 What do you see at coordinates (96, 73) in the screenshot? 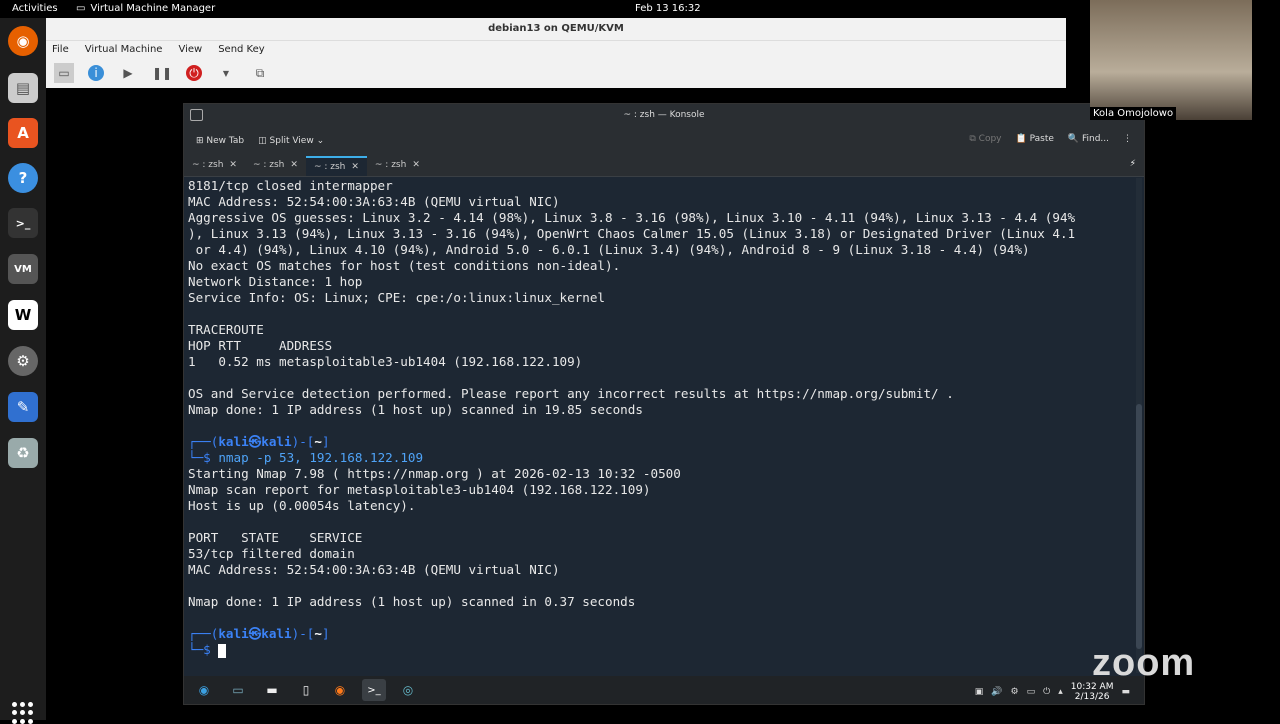
I see `details-info-icon: i` at bounding box center [96, 73].